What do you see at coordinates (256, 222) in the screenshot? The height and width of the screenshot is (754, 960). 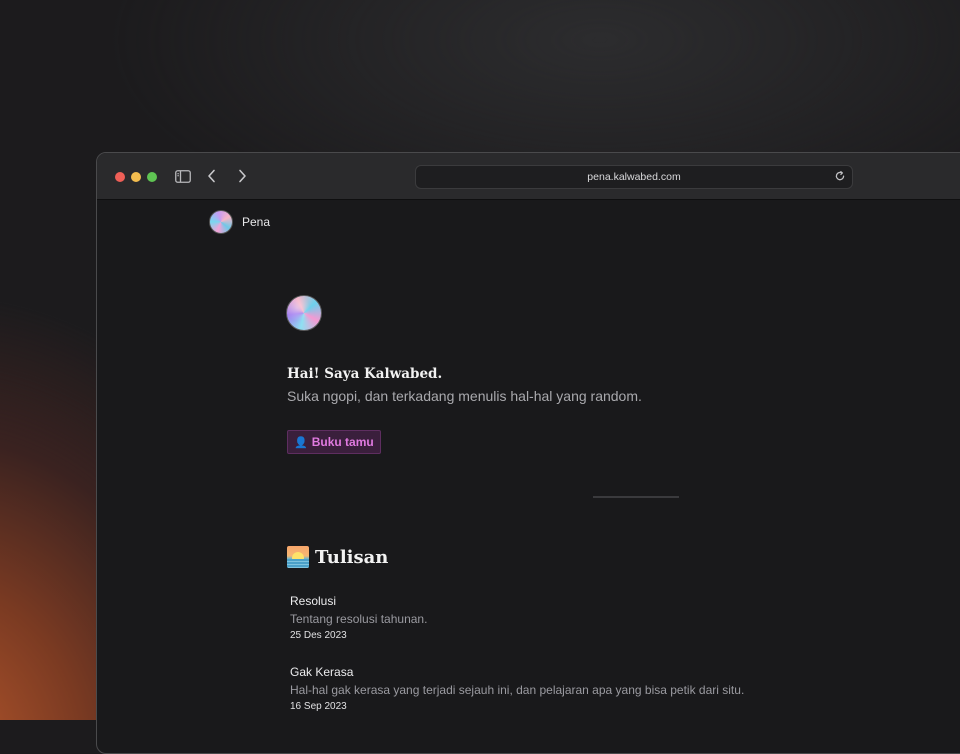 I see `site-name: Pena` at bounding box center [256, 222].